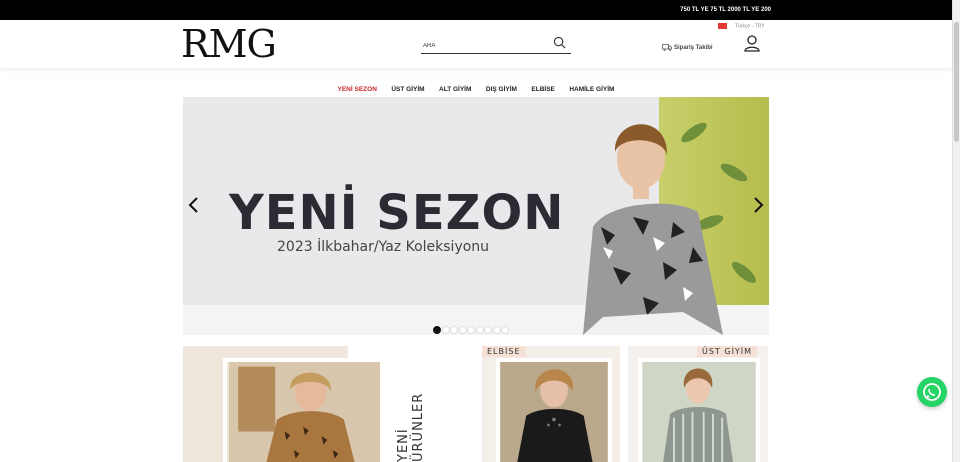 Image resolution: width=960 pixels, height=462 pixels. Describe the element at coordinates (476, 10) in the screenshot. I see `promo-bar: 750 TL YE 75 TL 2000 TL YE 200` at that location.